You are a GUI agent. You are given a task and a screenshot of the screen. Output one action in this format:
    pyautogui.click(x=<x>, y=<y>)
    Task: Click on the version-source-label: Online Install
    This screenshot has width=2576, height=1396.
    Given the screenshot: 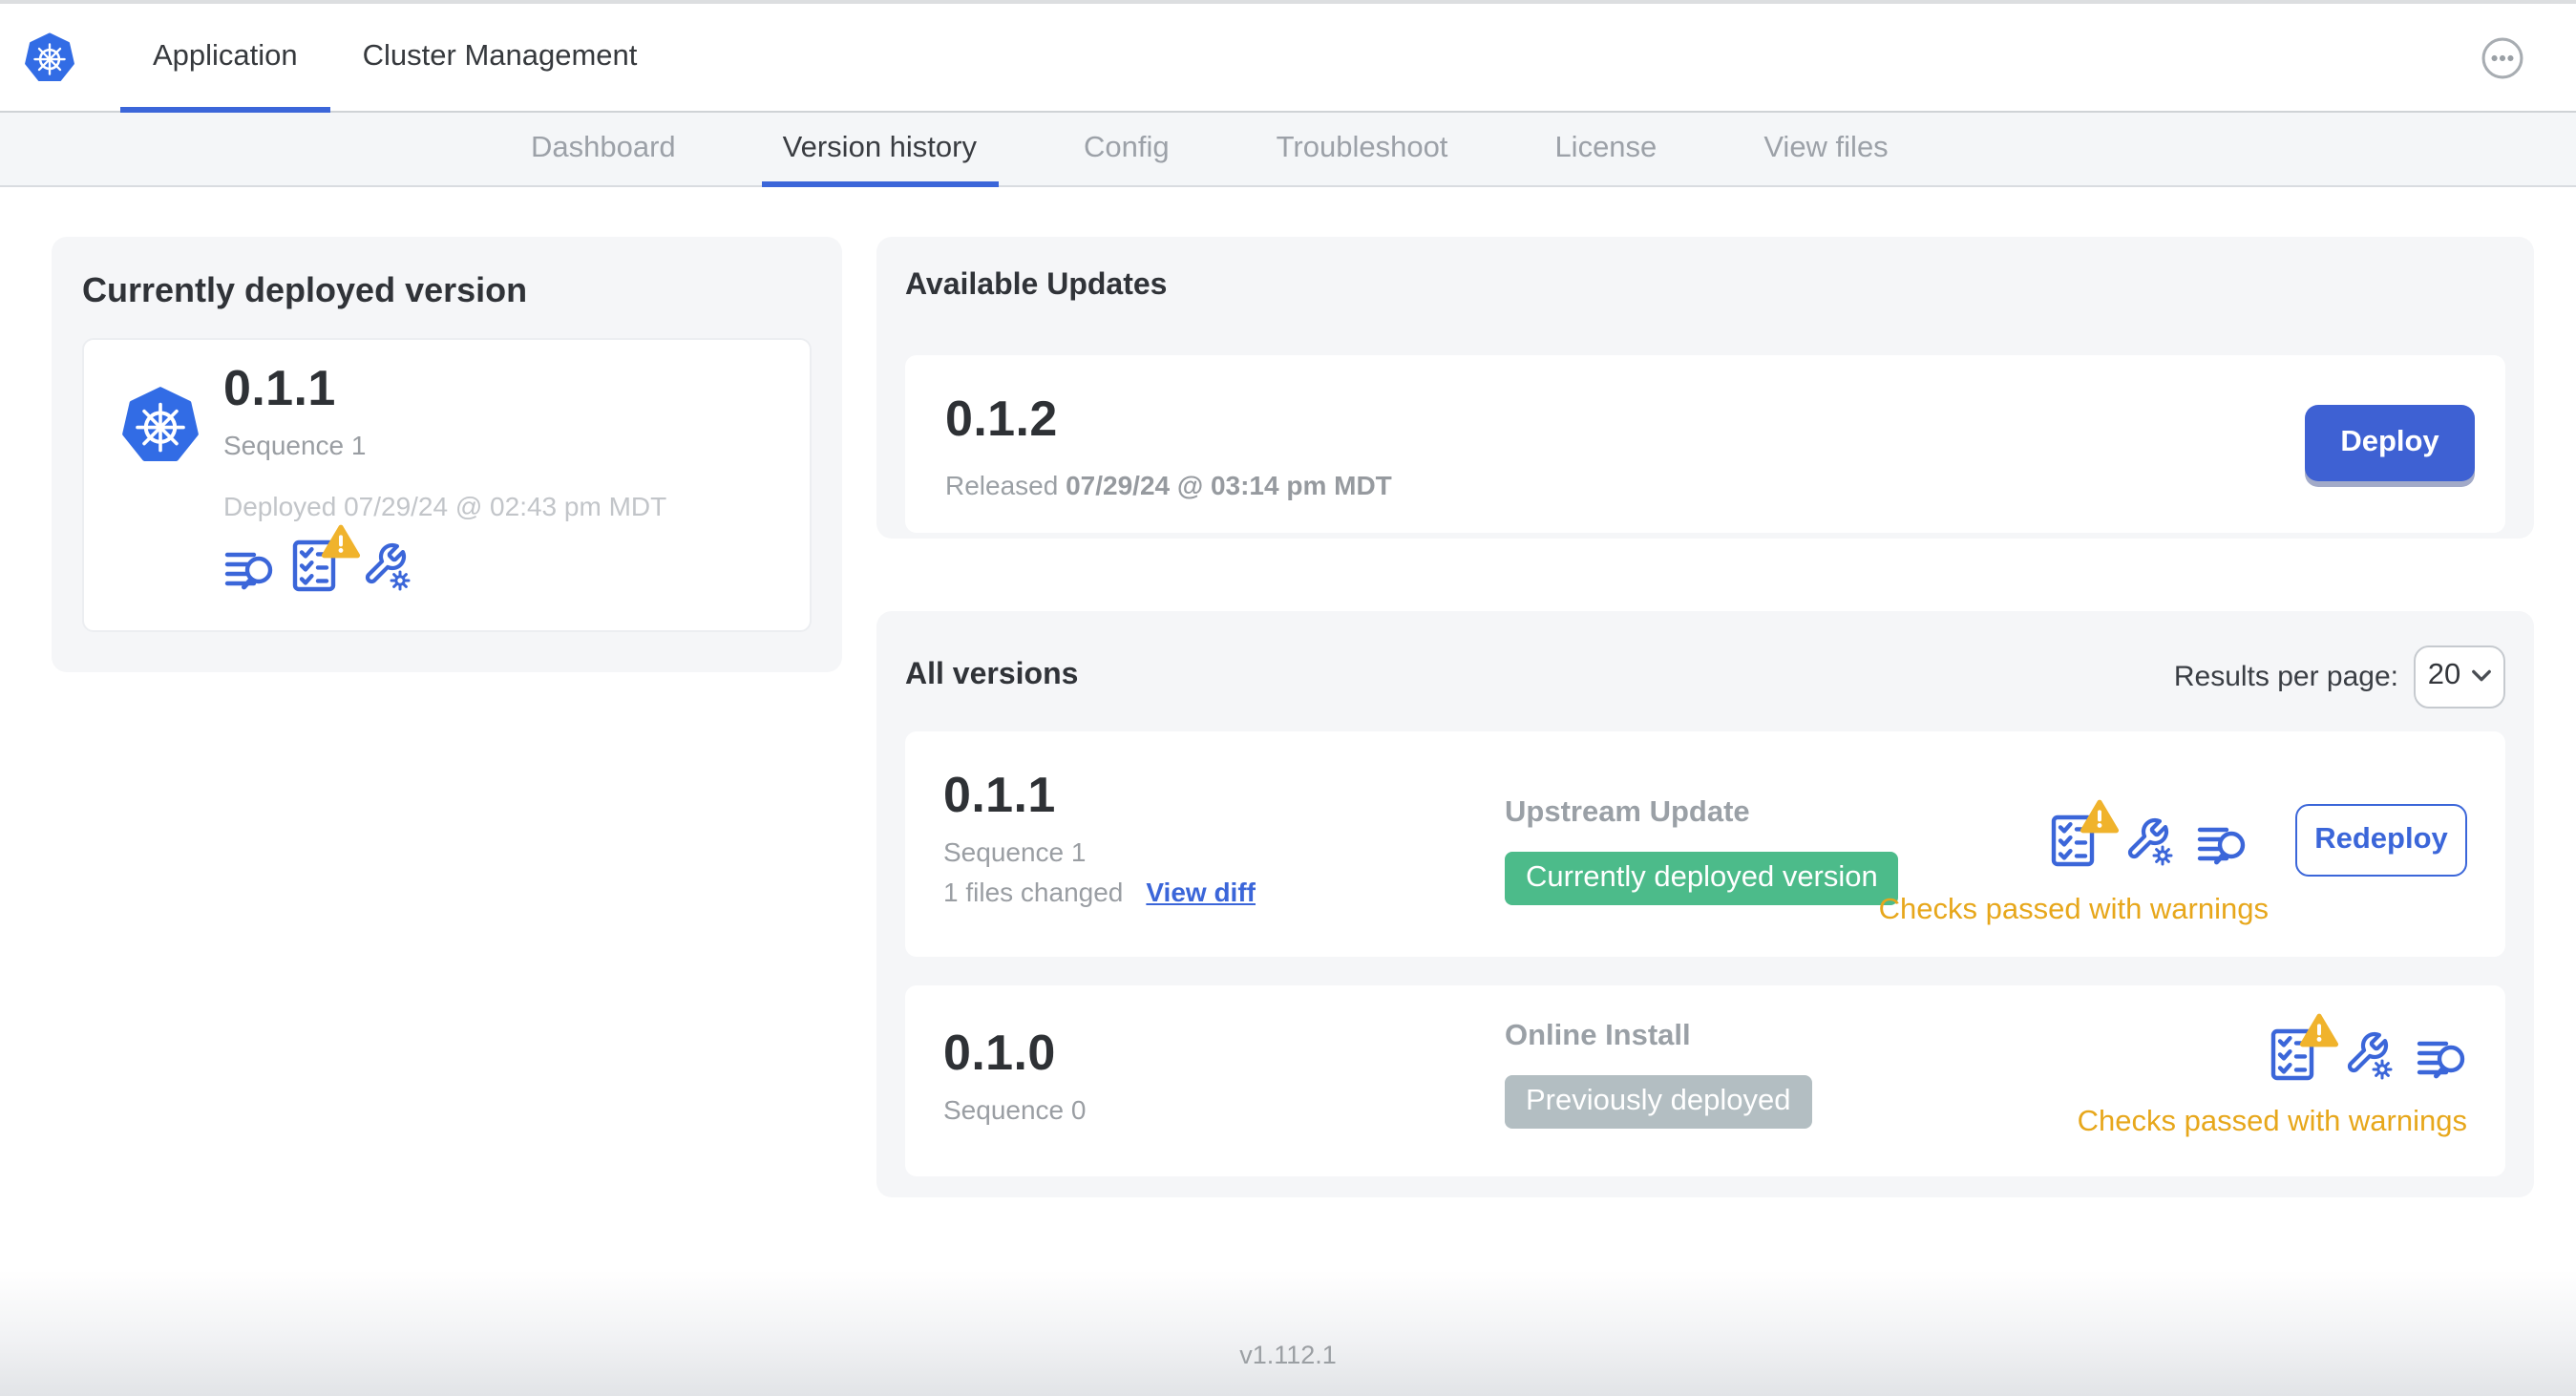 What is the action you would take?
    pyautogui.click(x=1598, y=1036)
    